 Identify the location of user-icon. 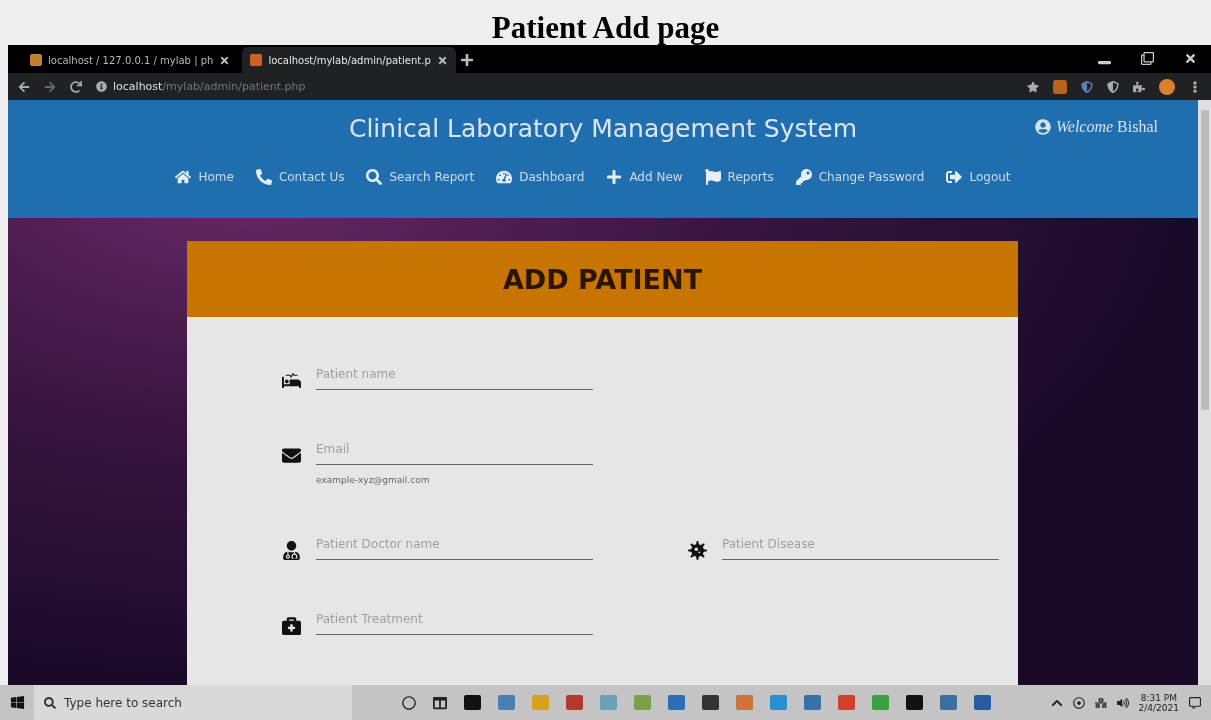
(1042, 127).